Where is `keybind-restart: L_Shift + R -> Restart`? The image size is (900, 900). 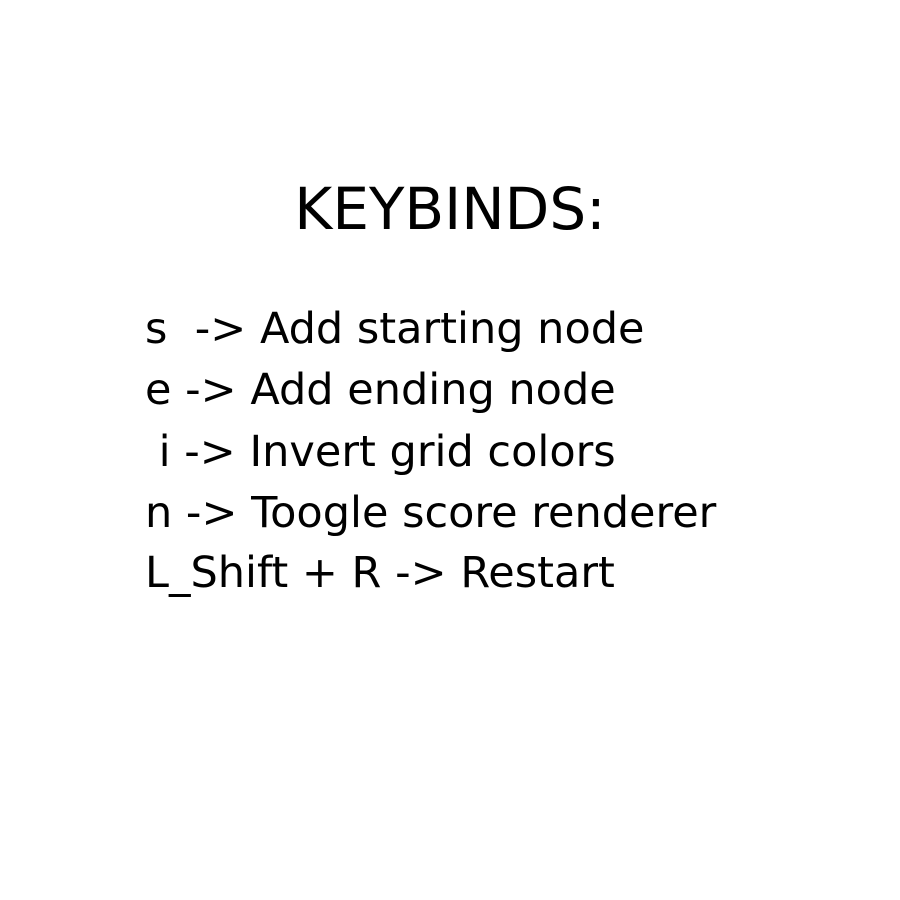
keybind-restart: L_Shift + R -> Restart is located at coordinates (380, 573).